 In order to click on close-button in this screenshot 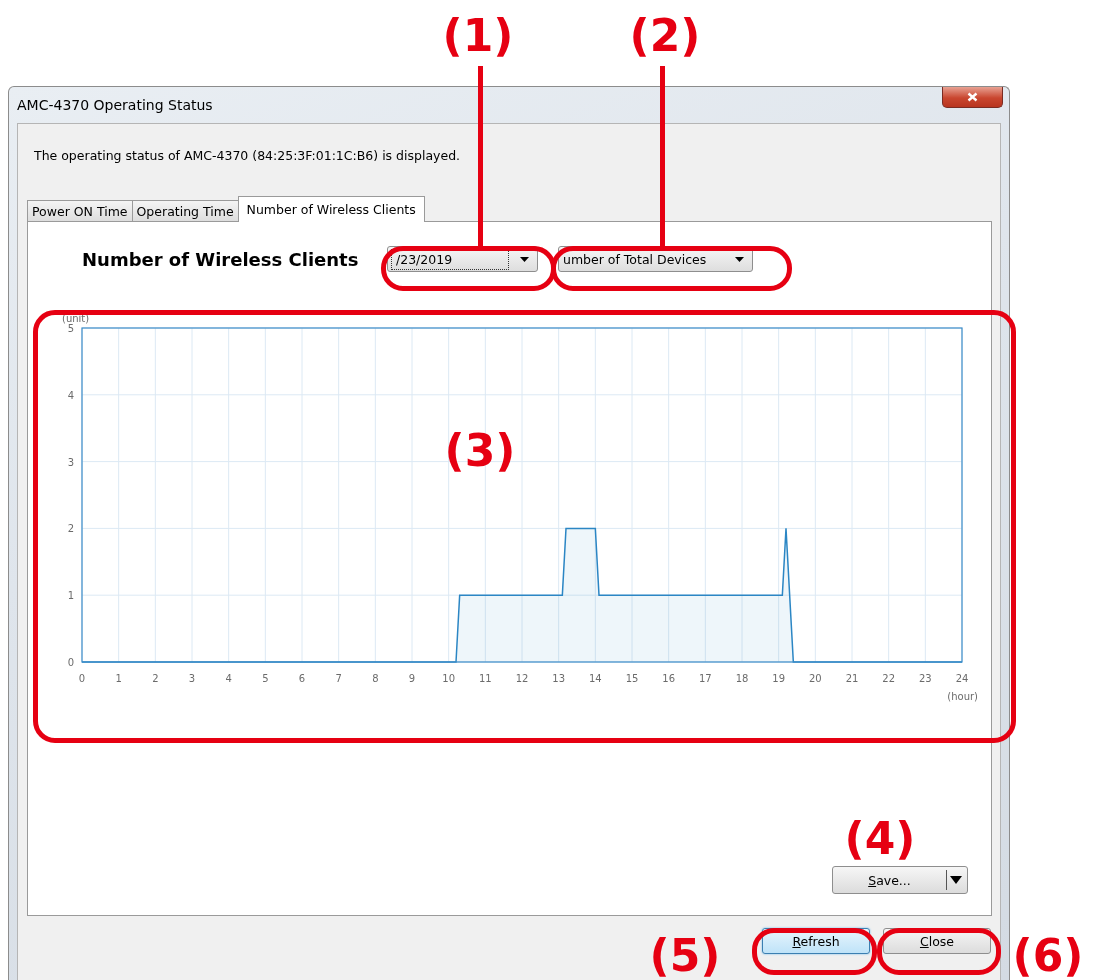, I will do `click(972, 97)`.